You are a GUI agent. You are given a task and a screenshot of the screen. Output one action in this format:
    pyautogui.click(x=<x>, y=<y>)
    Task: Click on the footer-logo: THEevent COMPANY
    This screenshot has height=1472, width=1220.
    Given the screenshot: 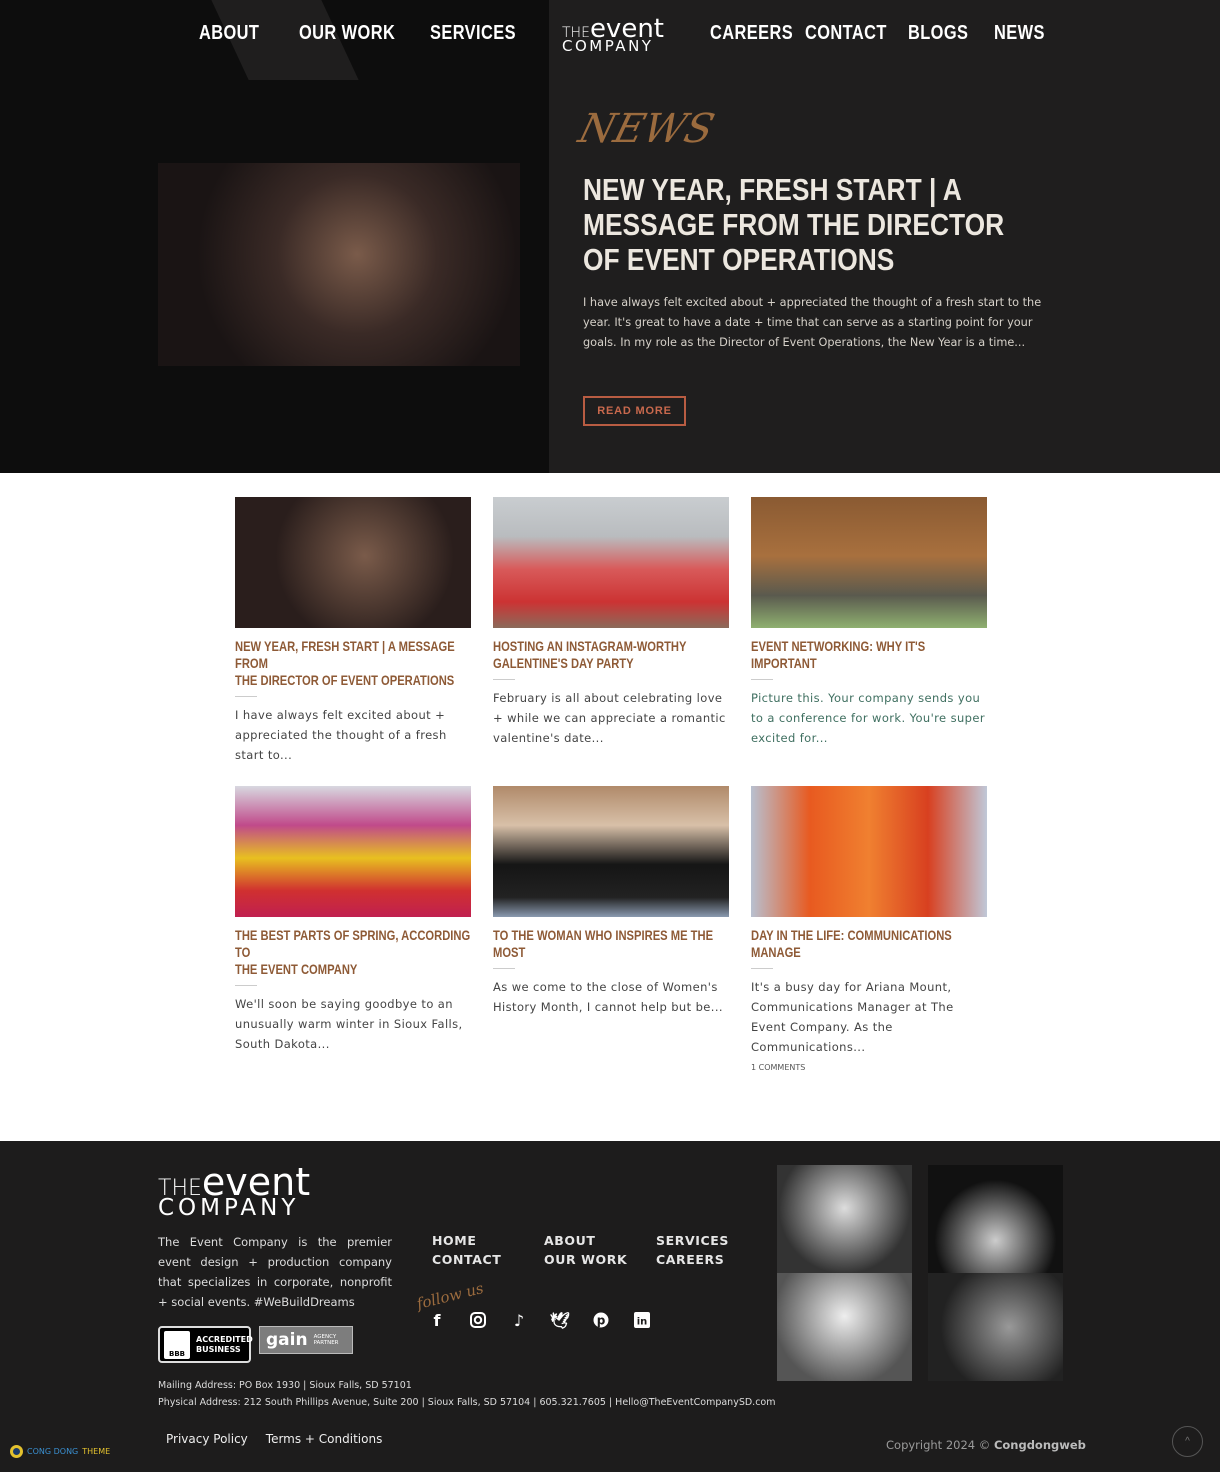 What is the action you would take?
    pyautogui.click(x=234, y=1191)
    